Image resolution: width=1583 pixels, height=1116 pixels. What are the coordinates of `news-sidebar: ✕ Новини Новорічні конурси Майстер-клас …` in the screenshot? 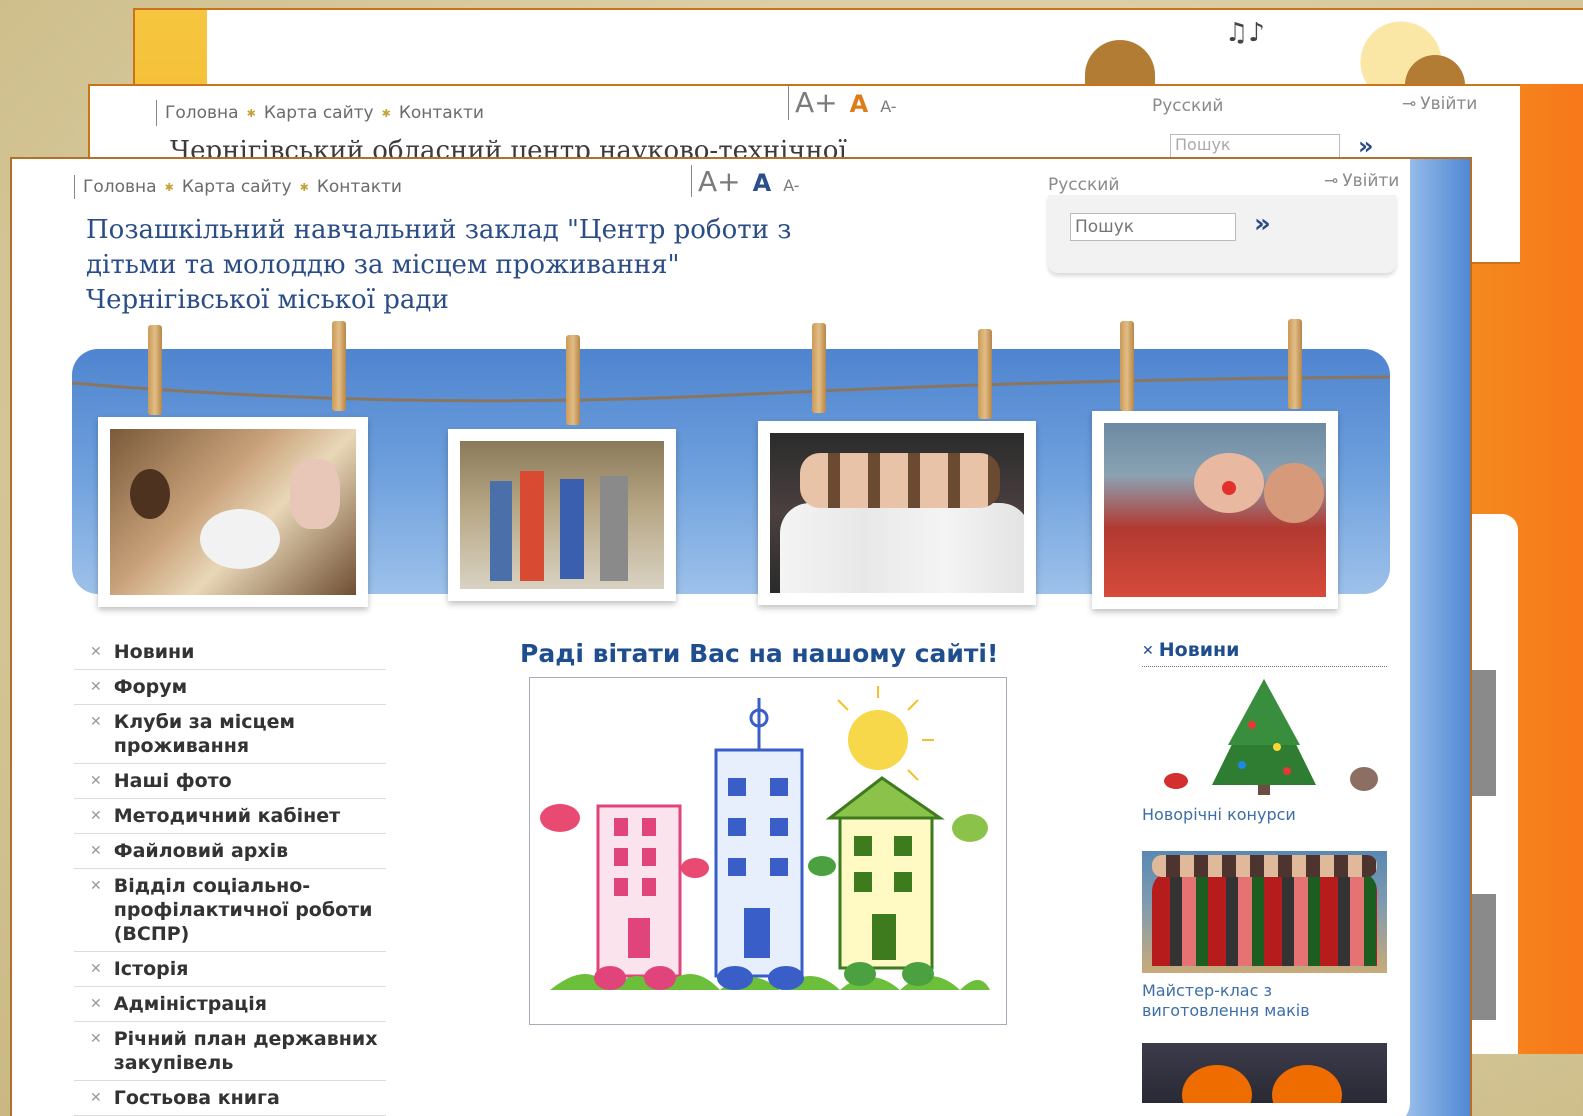 It's located at (1264, 871).